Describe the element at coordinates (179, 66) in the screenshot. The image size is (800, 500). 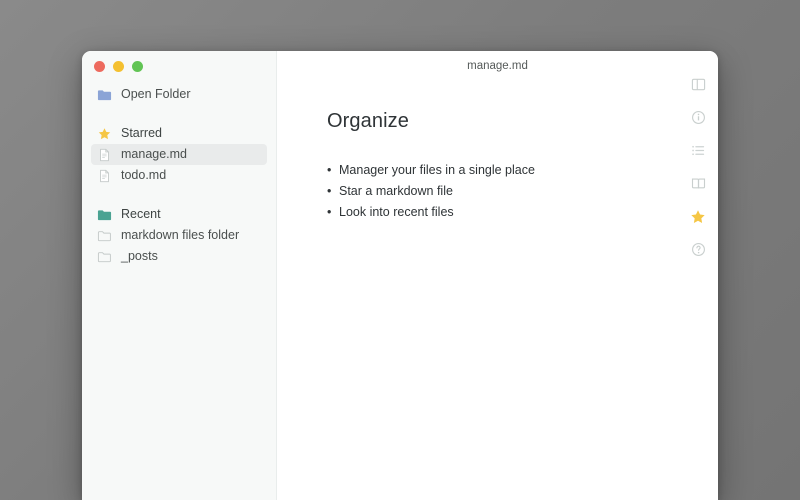
I see `window-controls` at that location.